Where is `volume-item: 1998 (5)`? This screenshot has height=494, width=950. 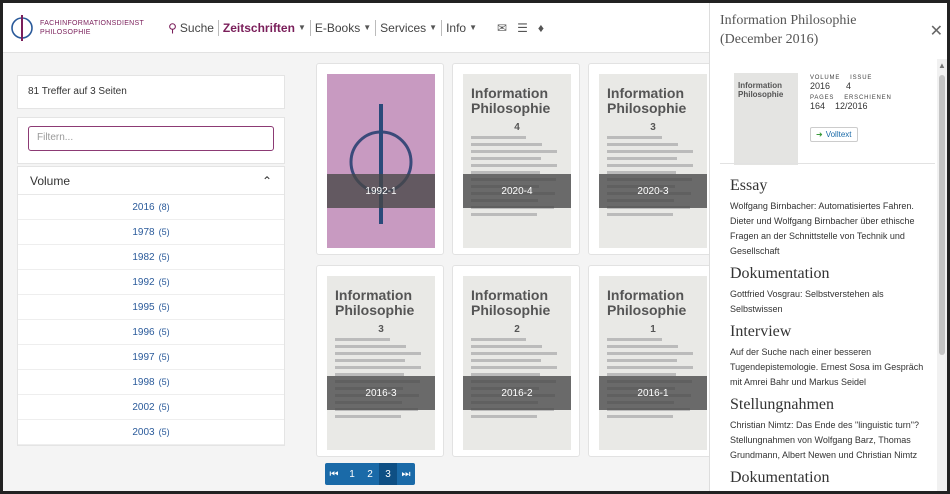
volume-item: 1998 (5) is located at coordinates (151, 382).